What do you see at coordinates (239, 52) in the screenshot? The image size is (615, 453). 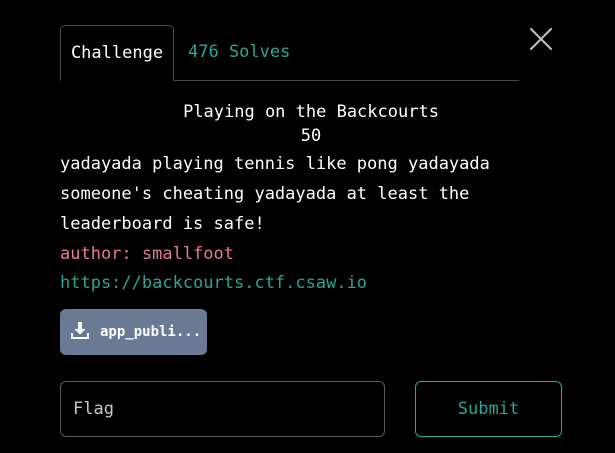 I see `tab-solves: 476 Solves` at bounding box center [239, 52].